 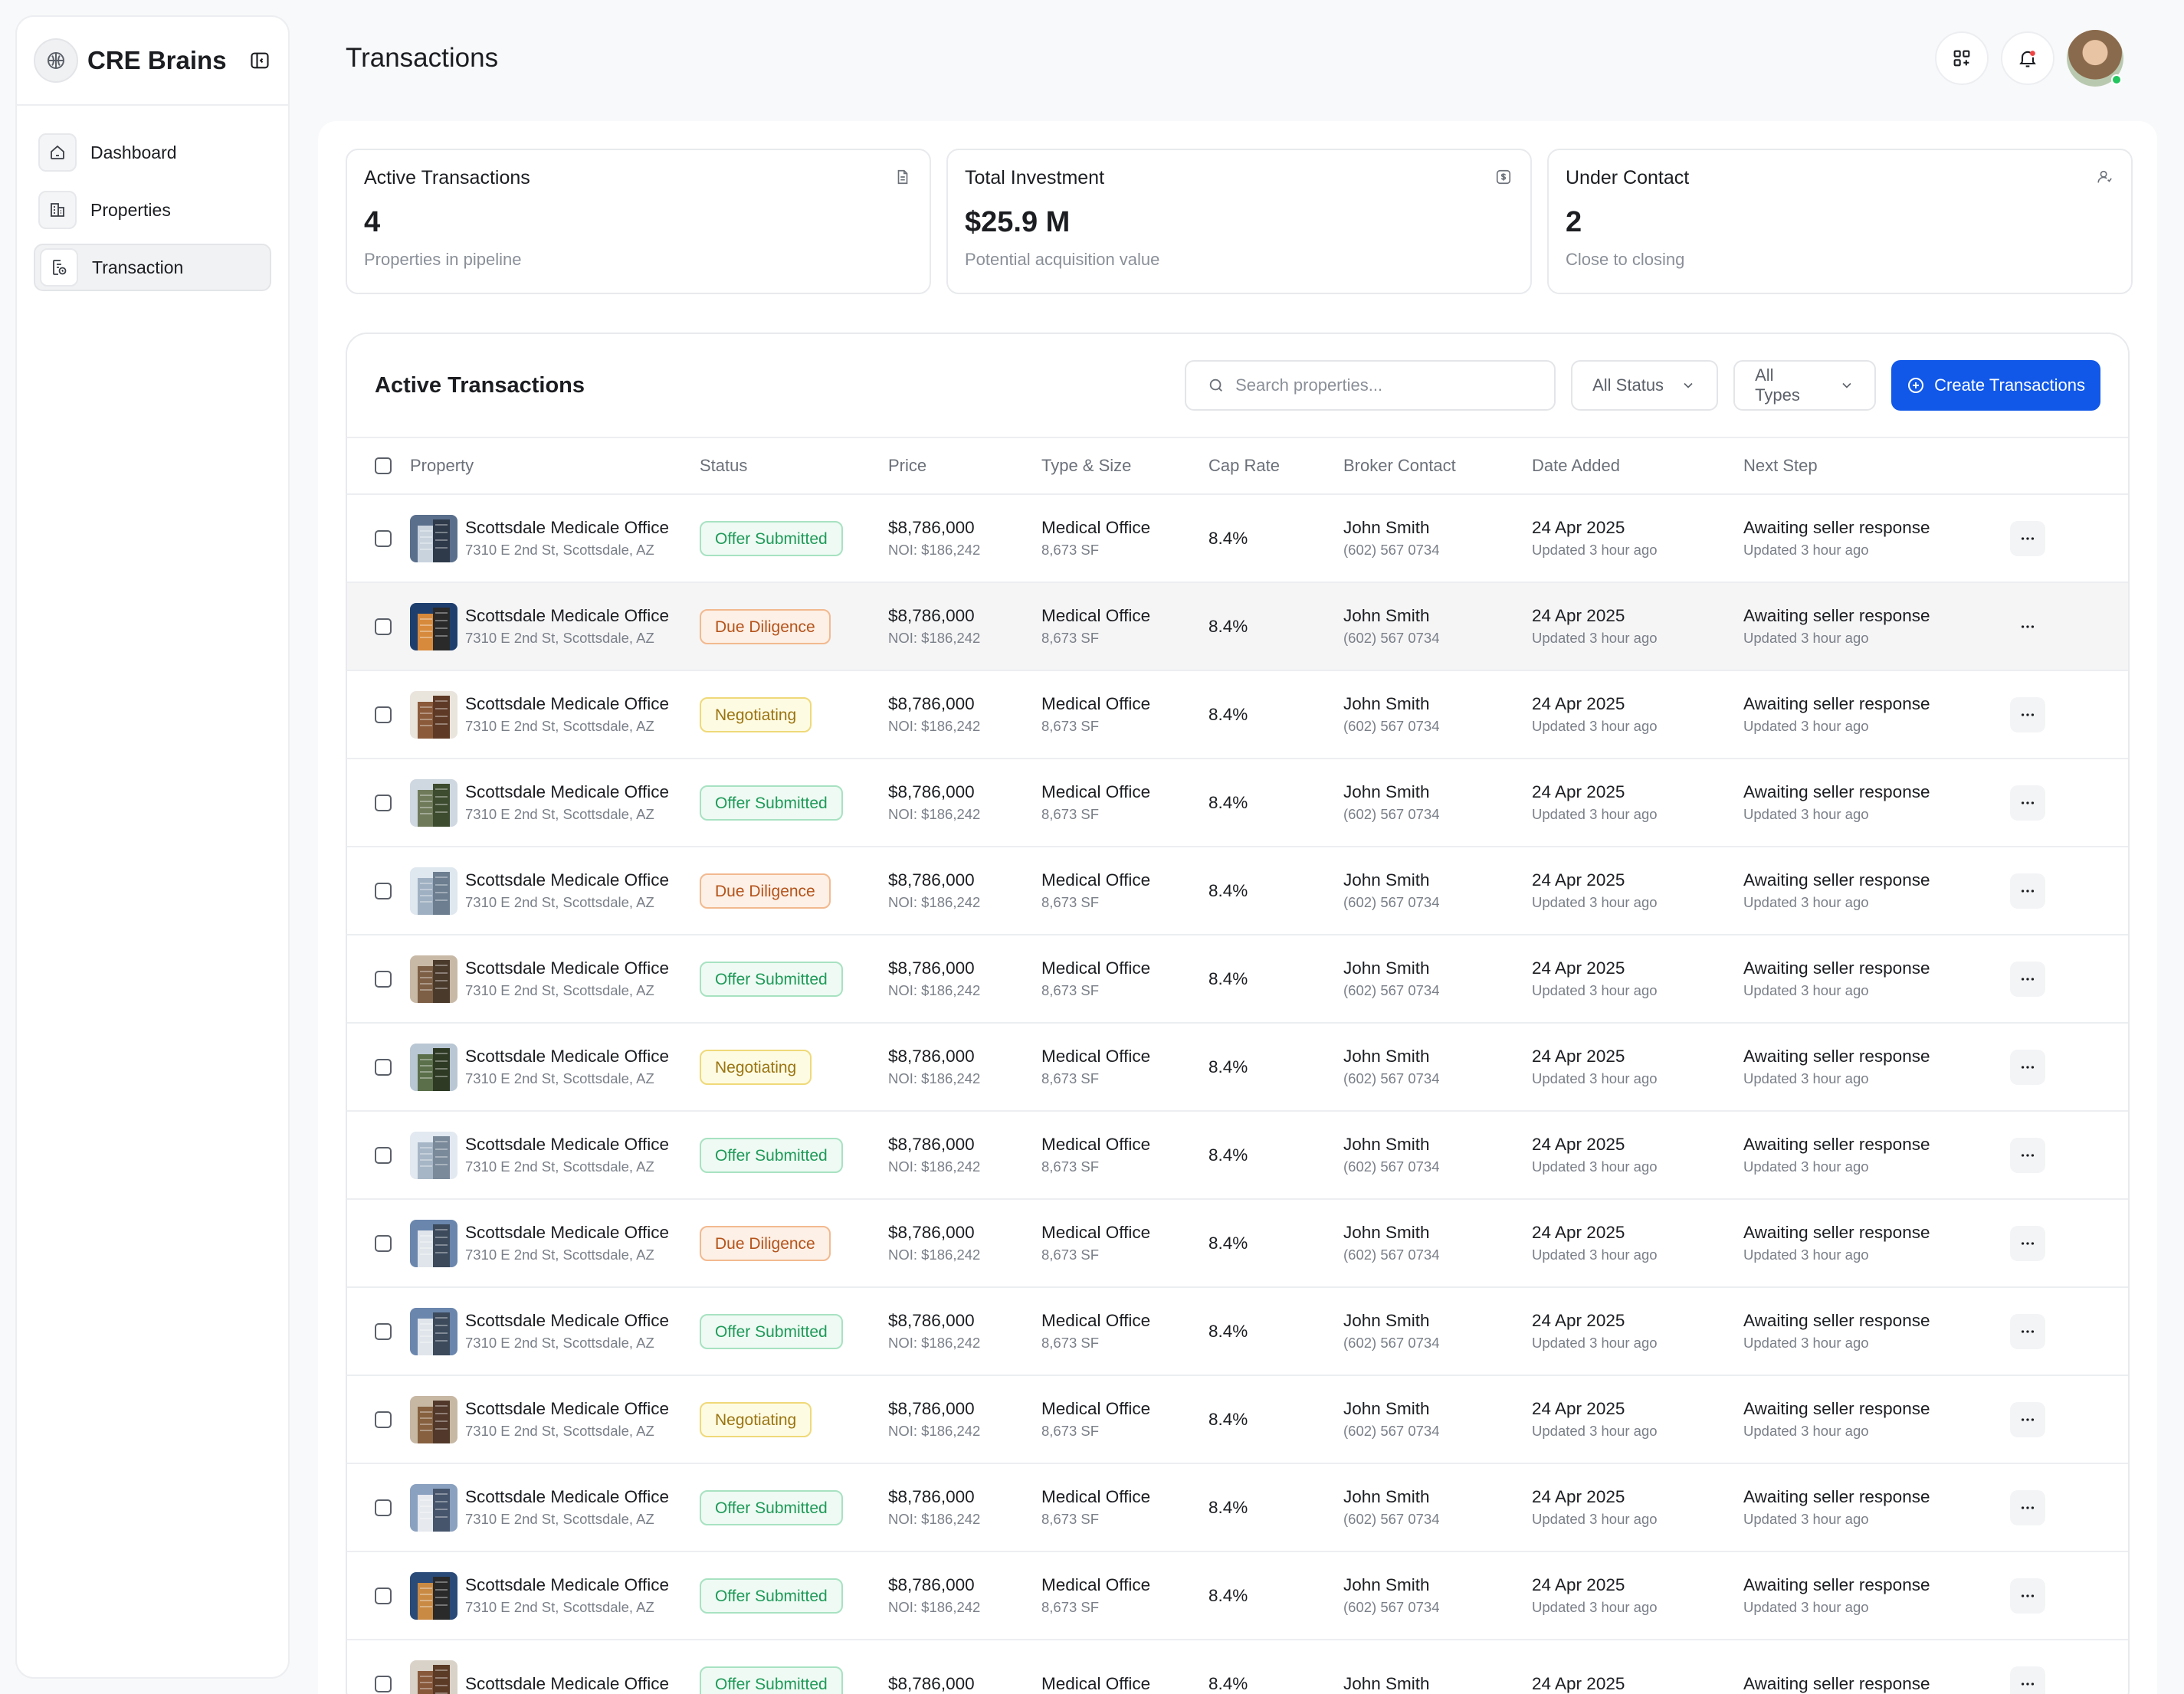 I want to click on create-transactions-button: Create Transactions, so click(x=1995, y=385).